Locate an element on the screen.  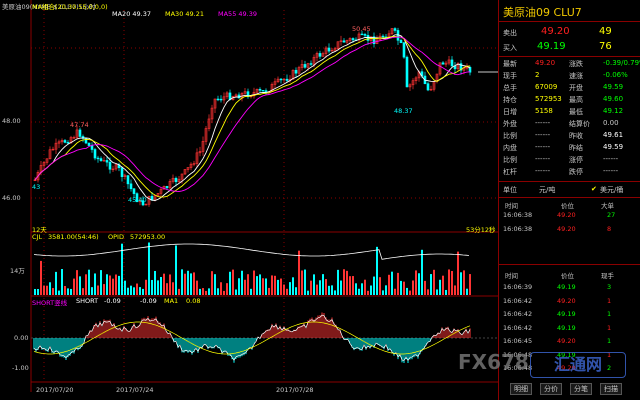
list-item: 16:06:42 49.20 1 is located at coordinates (569, 302).